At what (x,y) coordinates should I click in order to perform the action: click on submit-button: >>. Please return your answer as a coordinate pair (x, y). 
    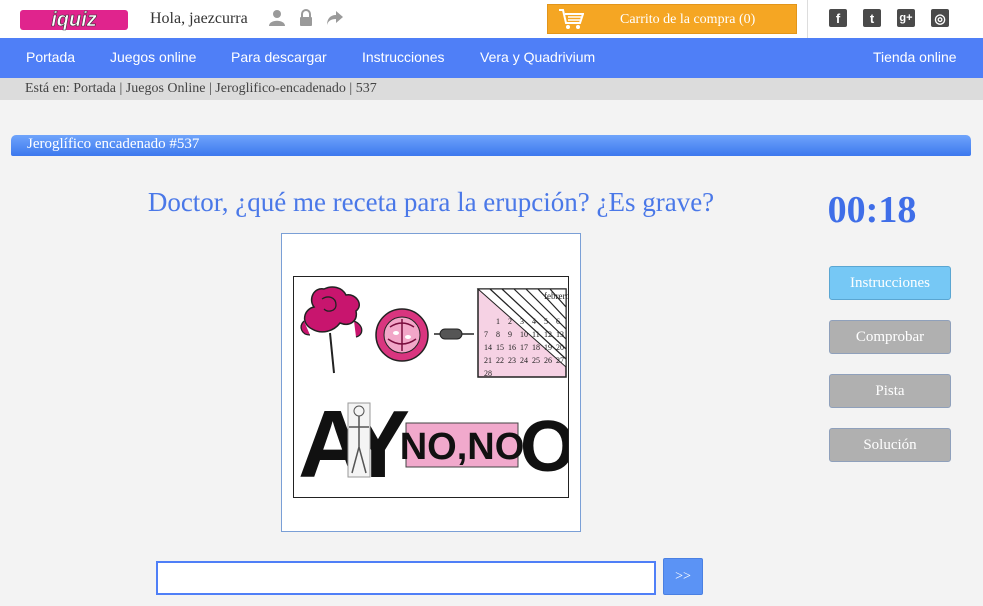
    Looking at the image, I should click on (683, 576).